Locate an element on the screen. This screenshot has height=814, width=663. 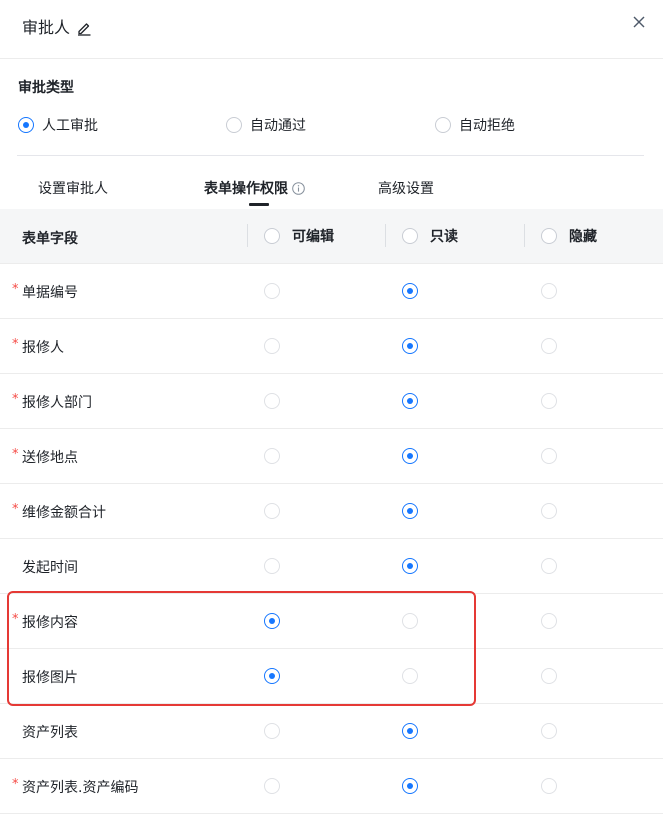
header-field: 表单字段 is located at coordinates (50, 239).